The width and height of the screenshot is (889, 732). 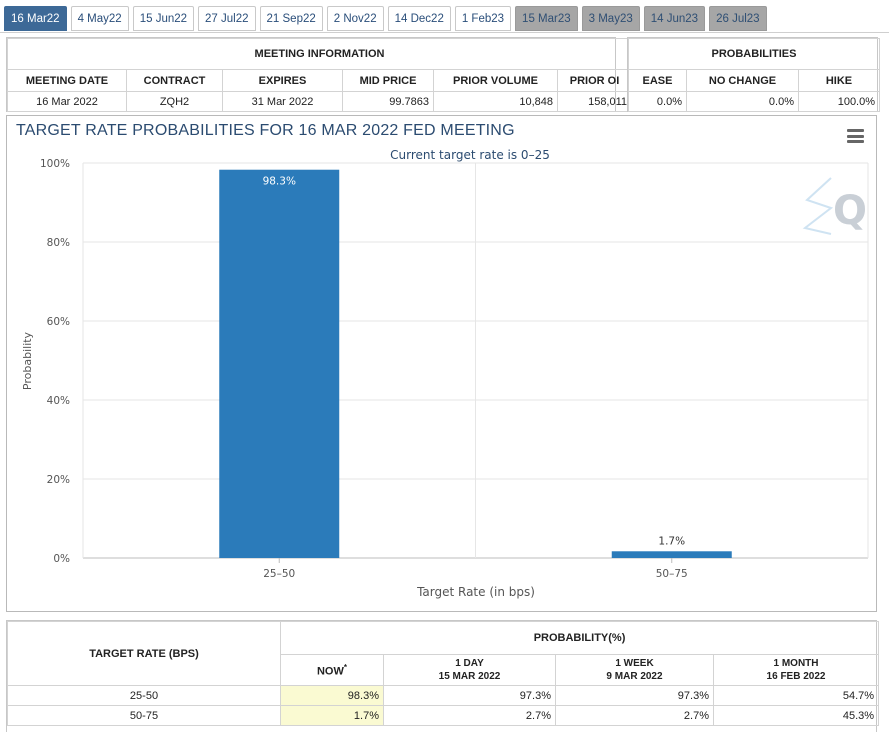 I want to click on tab-meeting-11: 14 Jun23, so click(x=674, y=18).